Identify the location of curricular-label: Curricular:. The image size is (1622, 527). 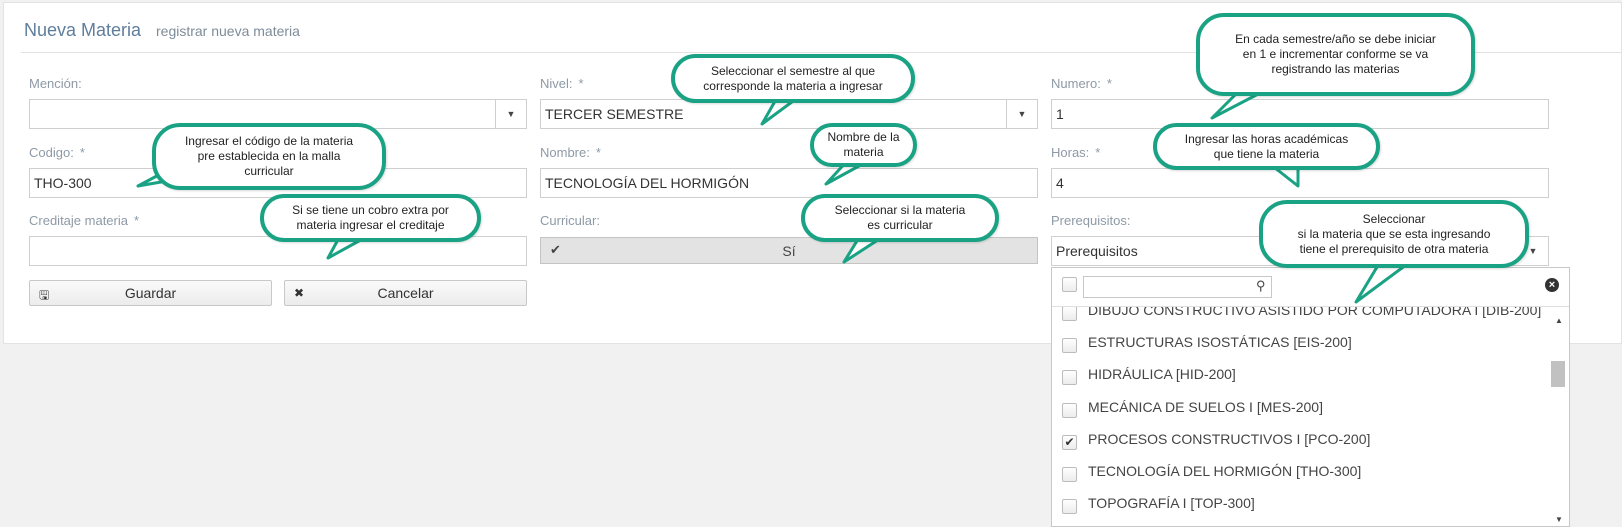
(570, 220).